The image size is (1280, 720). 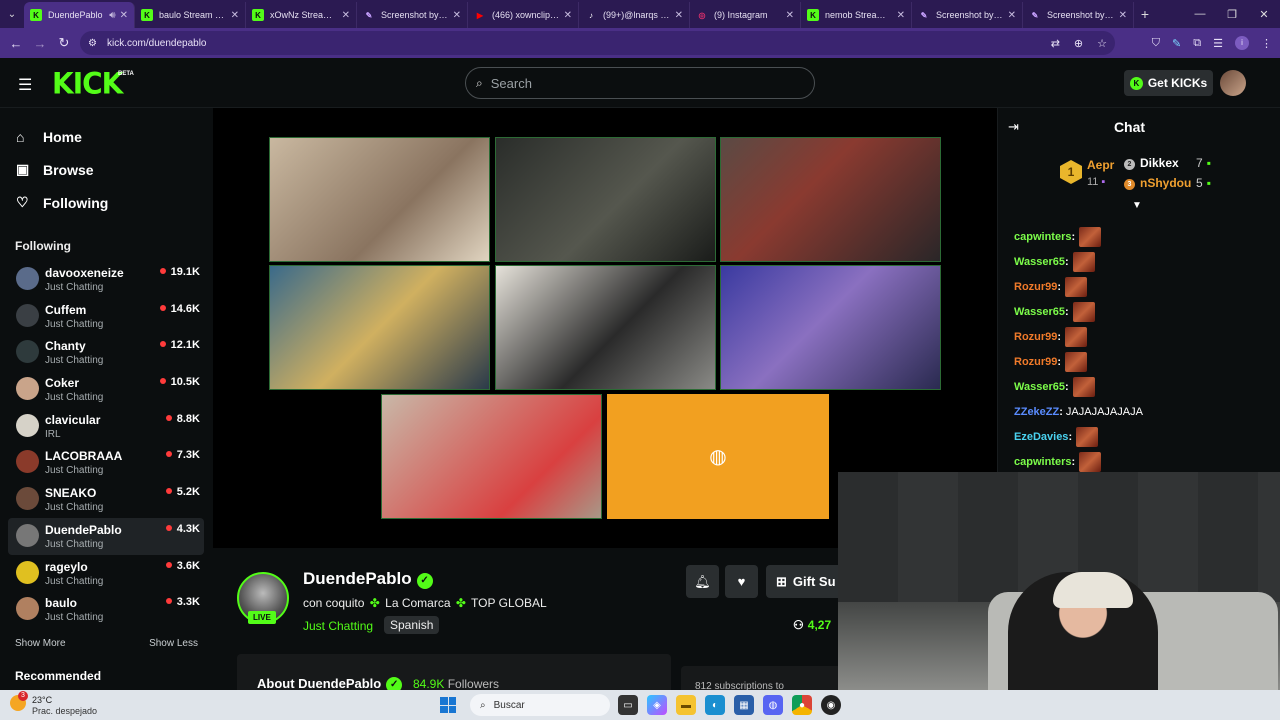 I want to click on tab-search-chevron-icon: ⌄, so click(x=12, y=14).